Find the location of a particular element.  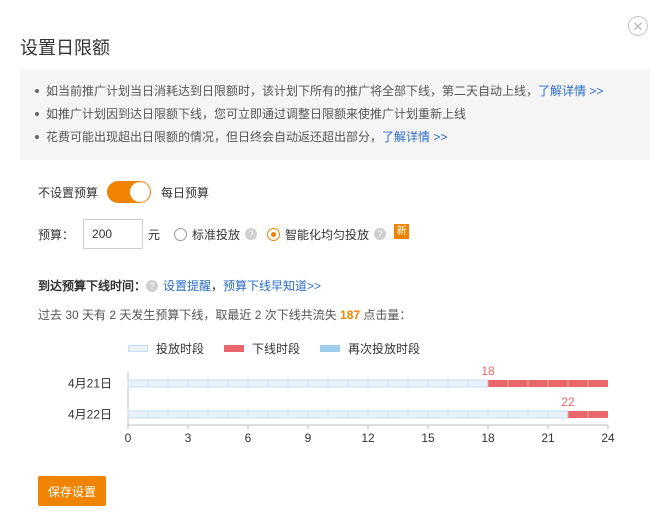

delivery-option-smart: 智能化均匀投放 ? 新 is located at coordinates (338, 233).